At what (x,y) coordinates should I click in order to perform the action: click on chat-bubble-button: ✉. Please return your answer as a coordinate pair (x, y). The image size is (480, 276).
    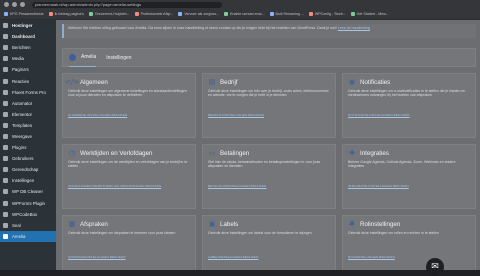
    Looking at the image, I should click on (435, 267).